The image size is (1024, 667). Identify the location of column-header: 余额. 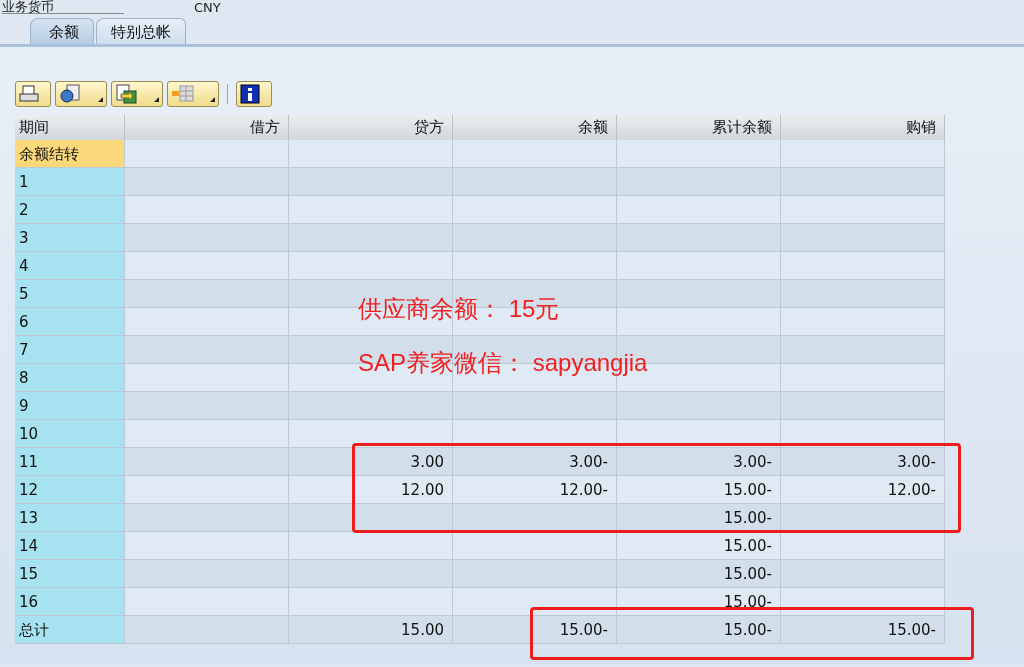
(535, 127).